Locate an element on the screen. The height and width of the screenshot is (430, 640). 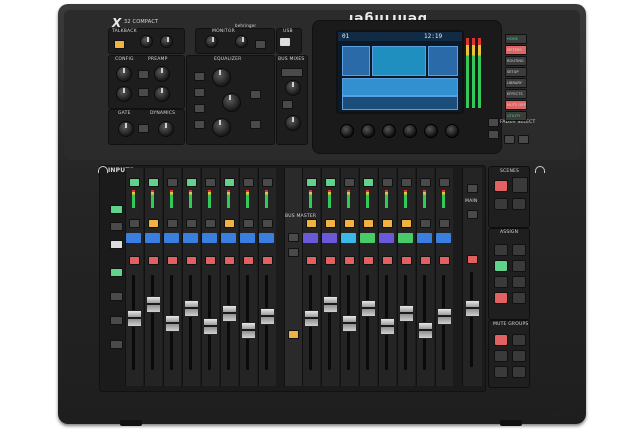
scene-go-button is located at coordinates (501, 186).